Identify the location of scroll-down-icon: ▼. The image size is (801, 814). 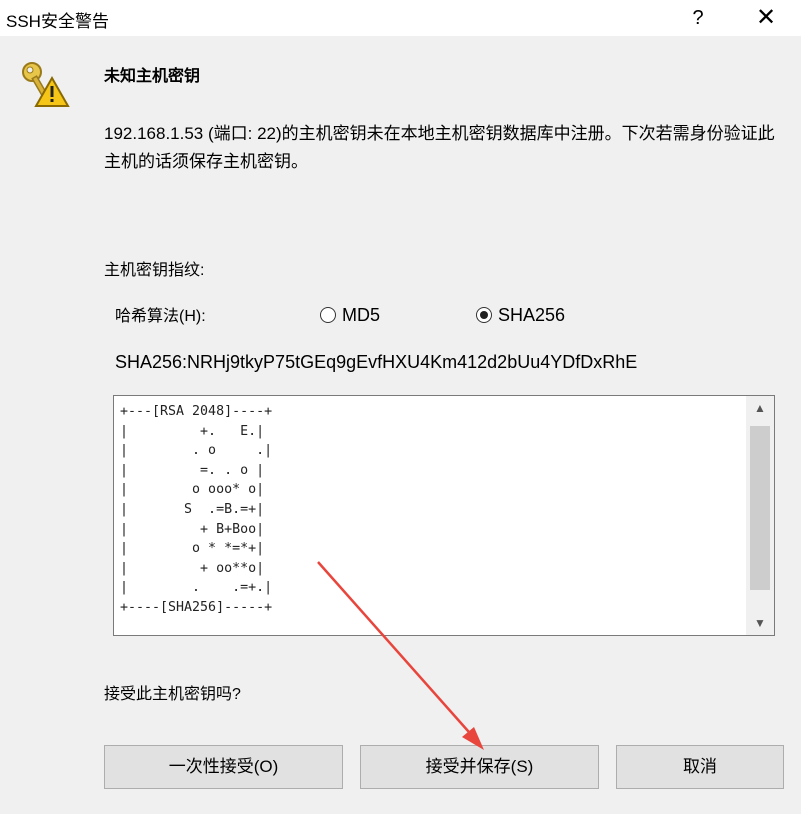
(760, 623).